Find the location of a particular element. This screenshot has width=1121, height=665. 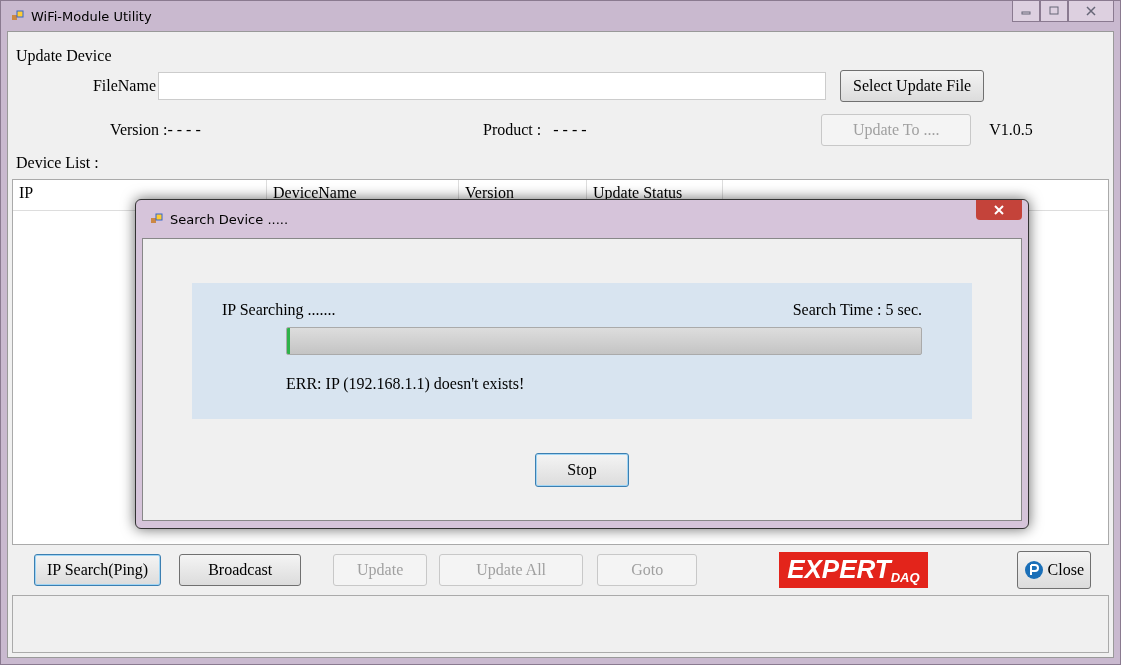

action-button: IP Search(Ping) is located at coordinates (98, 570).